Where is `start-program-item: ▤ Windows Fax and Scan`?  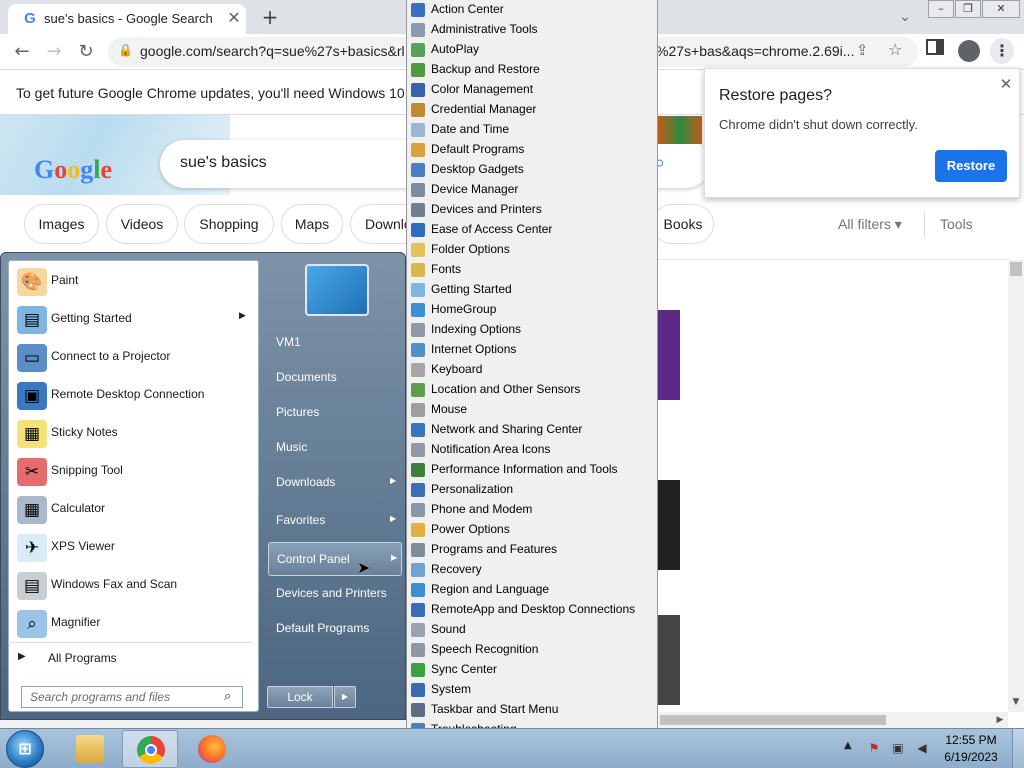
start-program-item: ▤ Windows Fax and Scan is located at coordinates (133, 586).